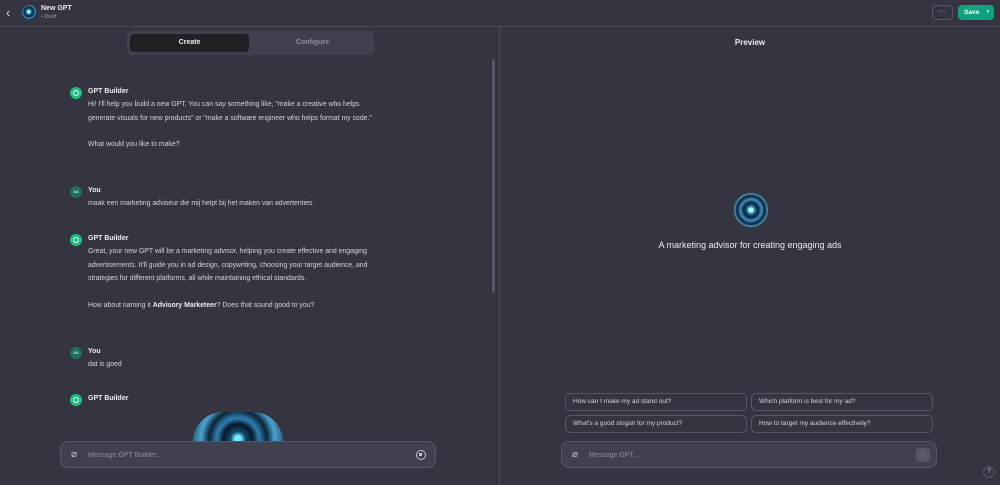 This screenshot has height=485, width=1000. I want to click on generated-profile-image, so click(238, 427).